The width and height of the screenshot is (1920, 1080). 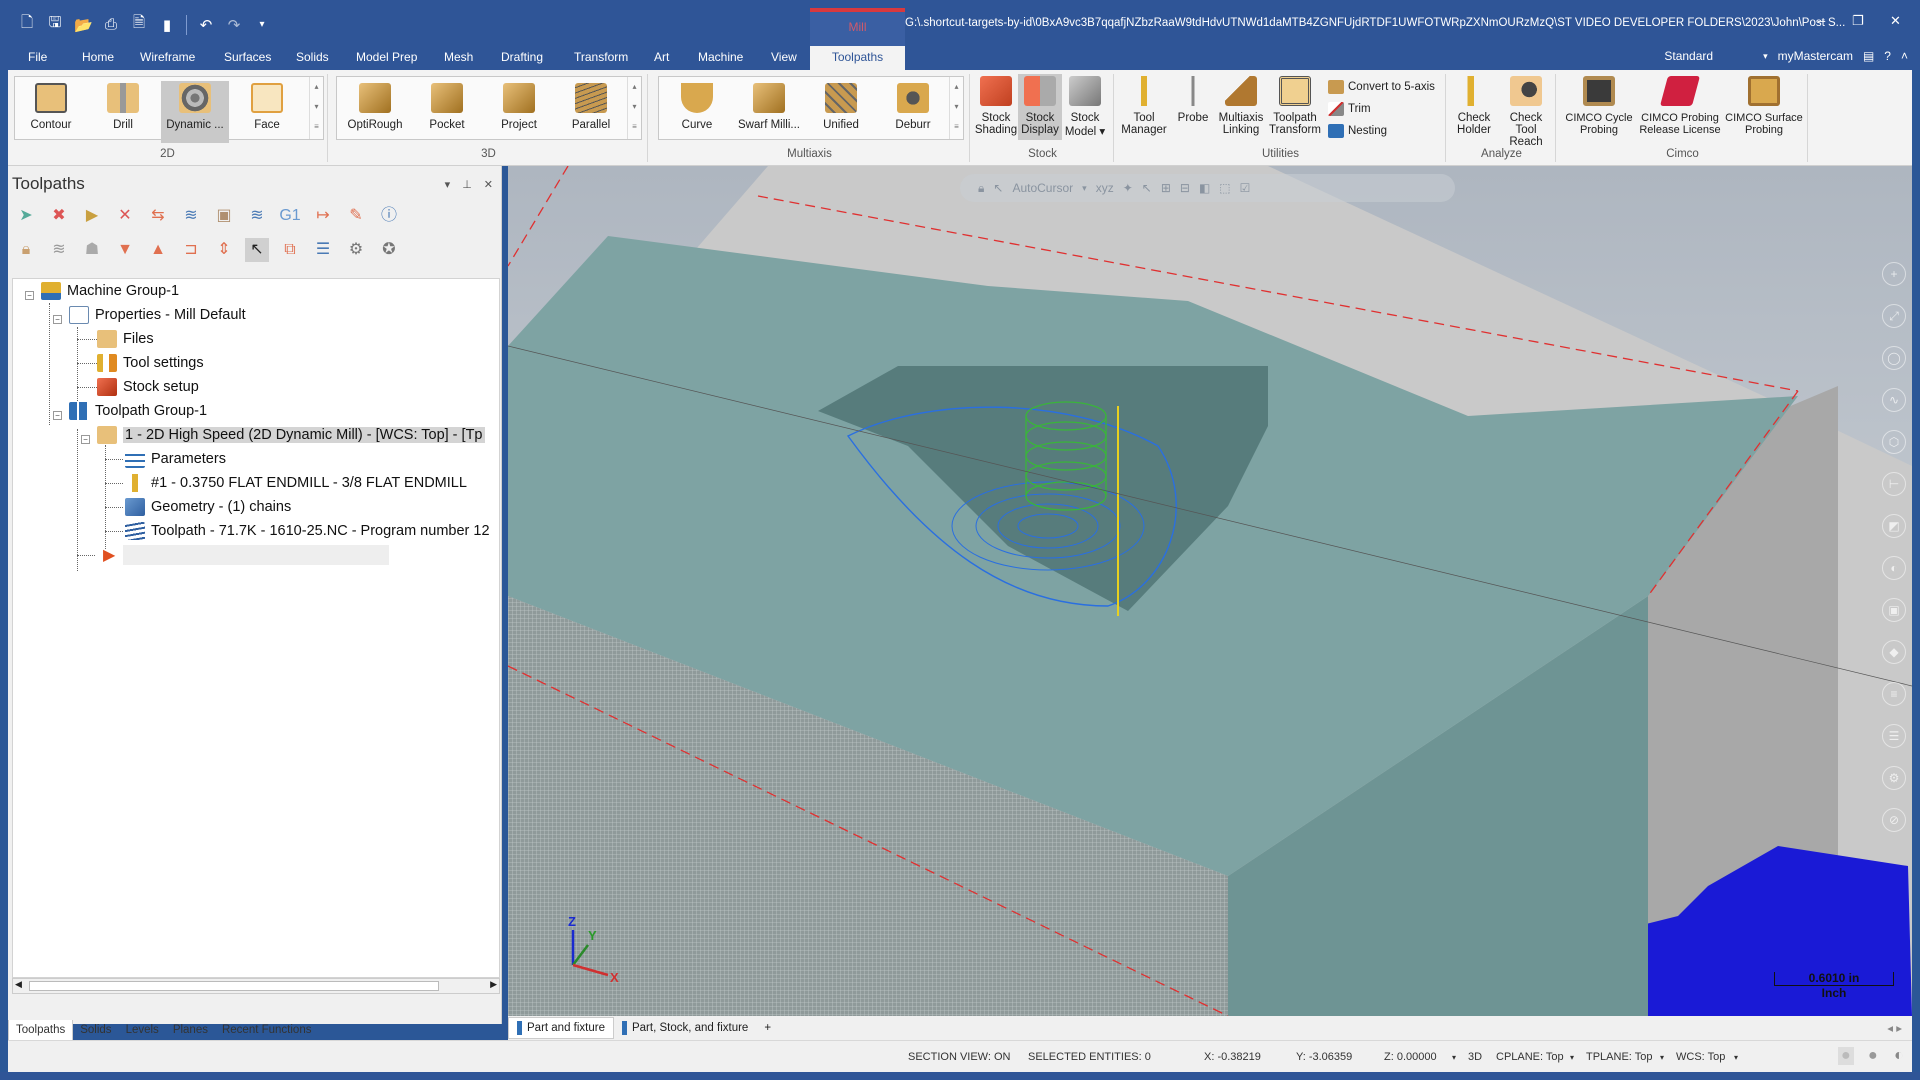 I want to click on tree-geometry: Geometry - (1) chains, so click(x=208, y=507).